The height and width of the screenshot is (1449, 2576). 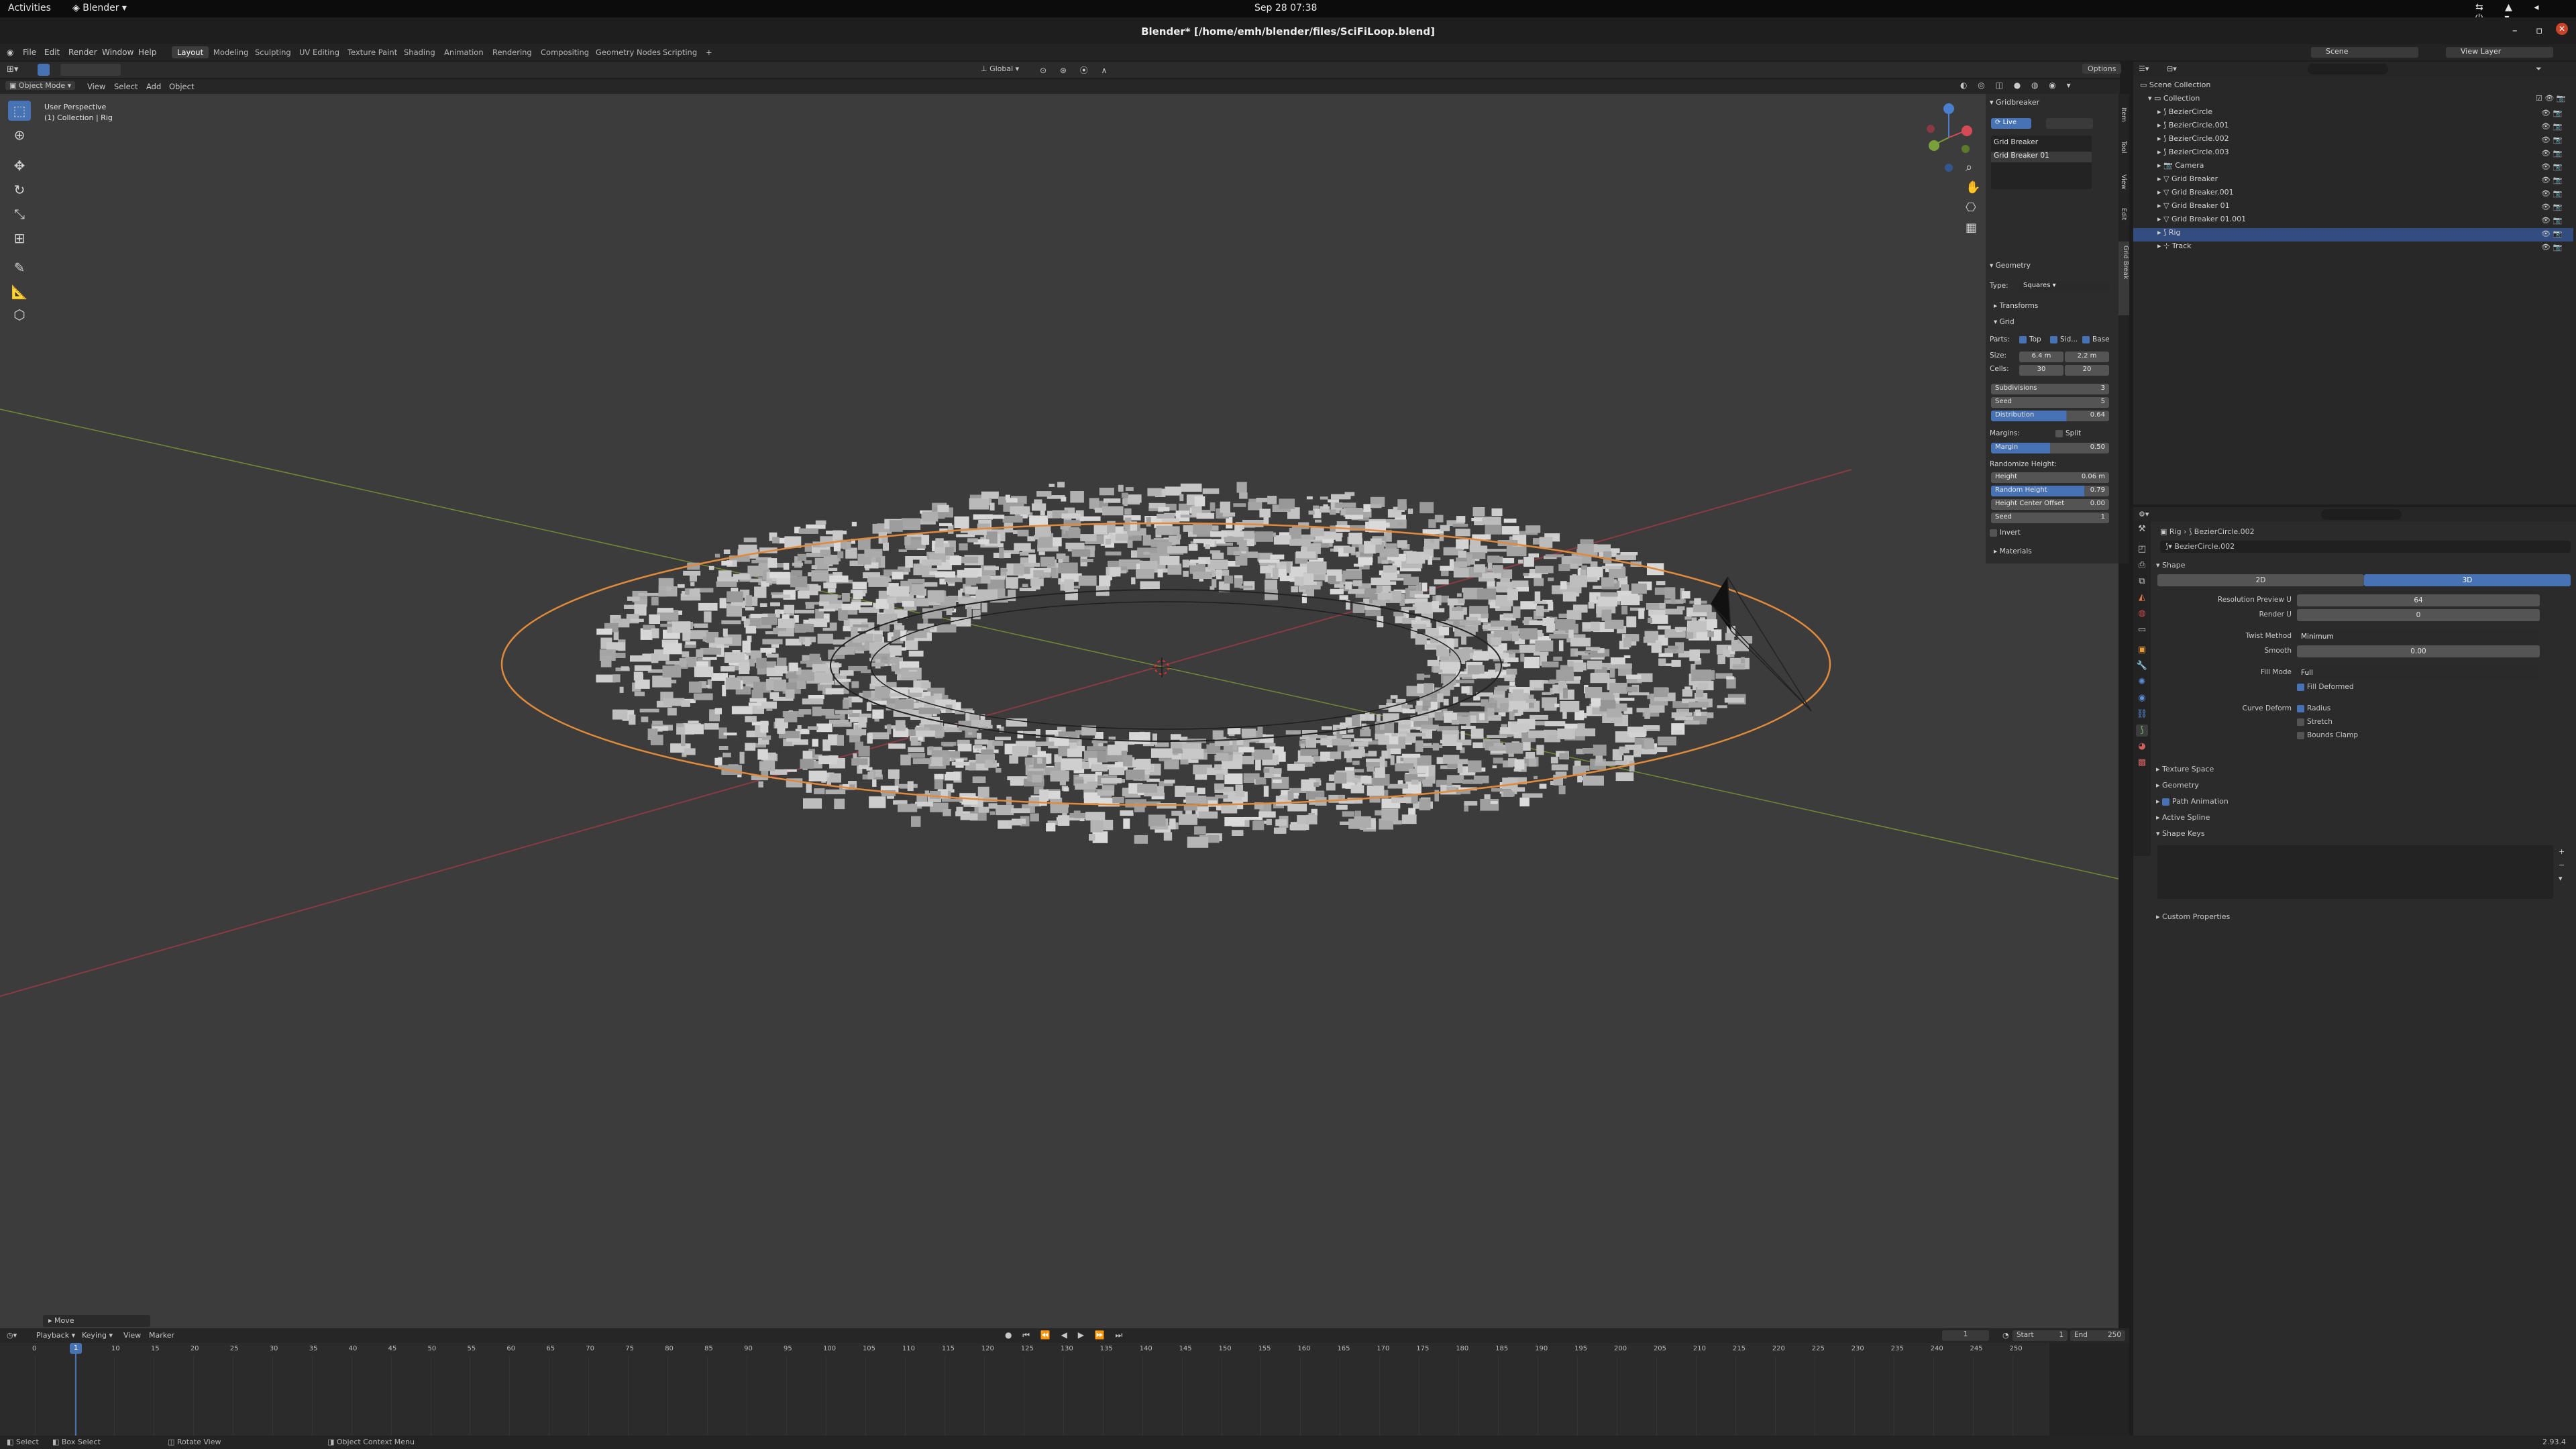 I want to click on viewport-menu-object: Object, so click(x=181, y=86).